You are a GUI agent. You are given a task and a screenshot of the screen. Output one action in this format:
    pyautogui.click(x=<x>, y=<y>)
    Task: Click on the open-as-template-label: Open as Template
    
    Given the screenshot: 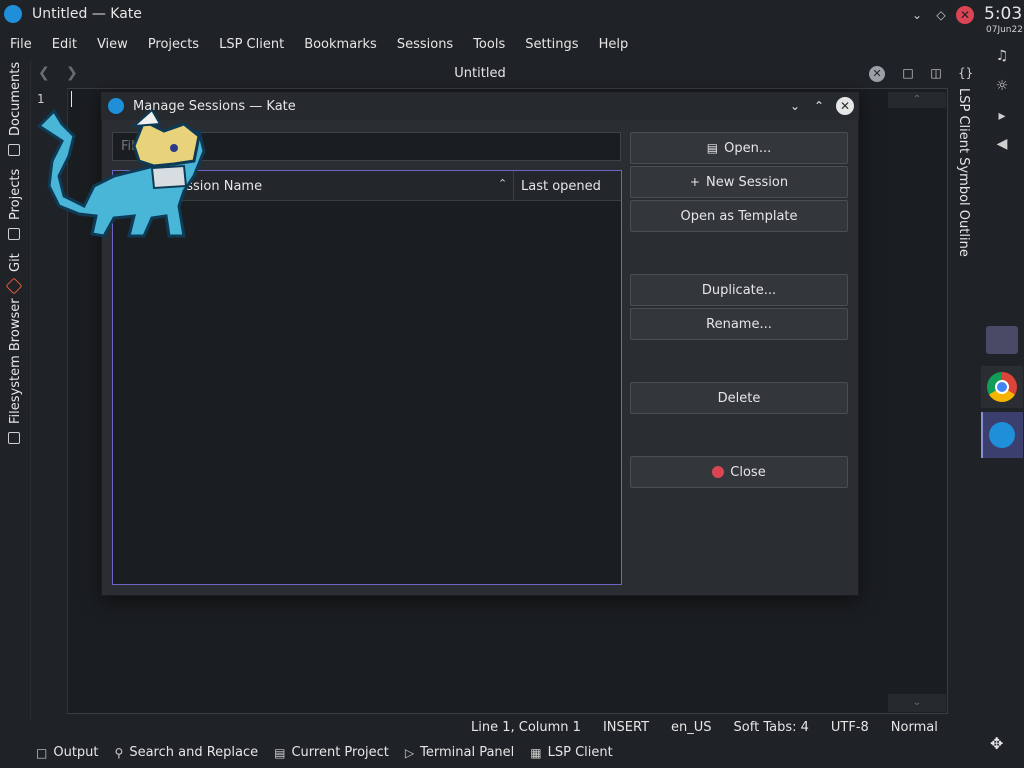 What is the action you would take?
    pyautogui.click(x=739, y=216)
    